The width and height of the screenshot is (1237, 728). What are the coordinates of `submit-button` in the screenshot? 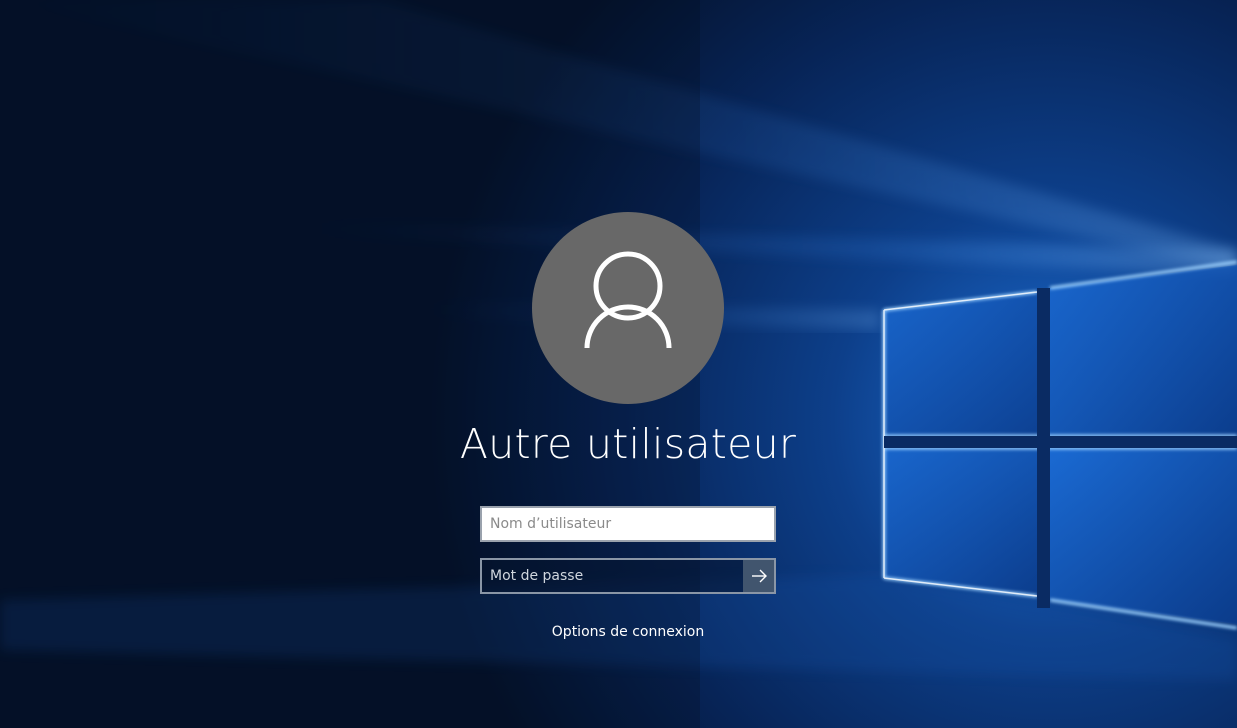 It's located at (758, 576).